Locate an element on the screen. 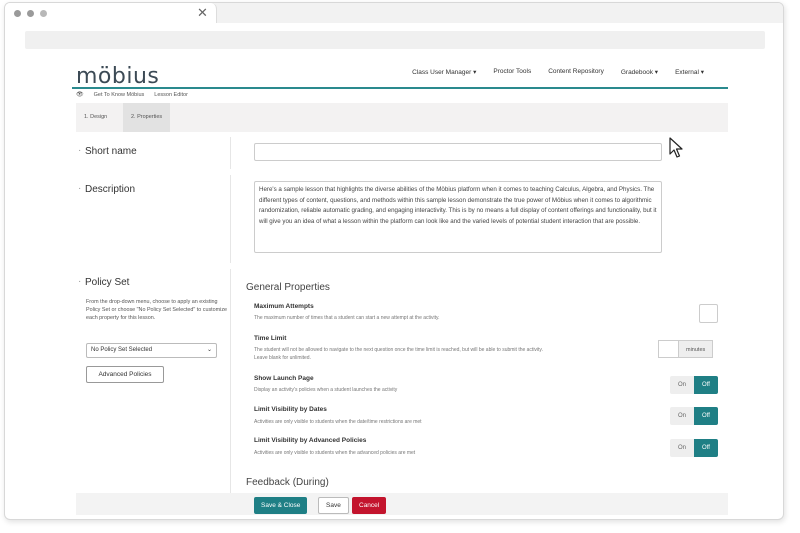  description-label: Description is located at coordinates (106, 189).